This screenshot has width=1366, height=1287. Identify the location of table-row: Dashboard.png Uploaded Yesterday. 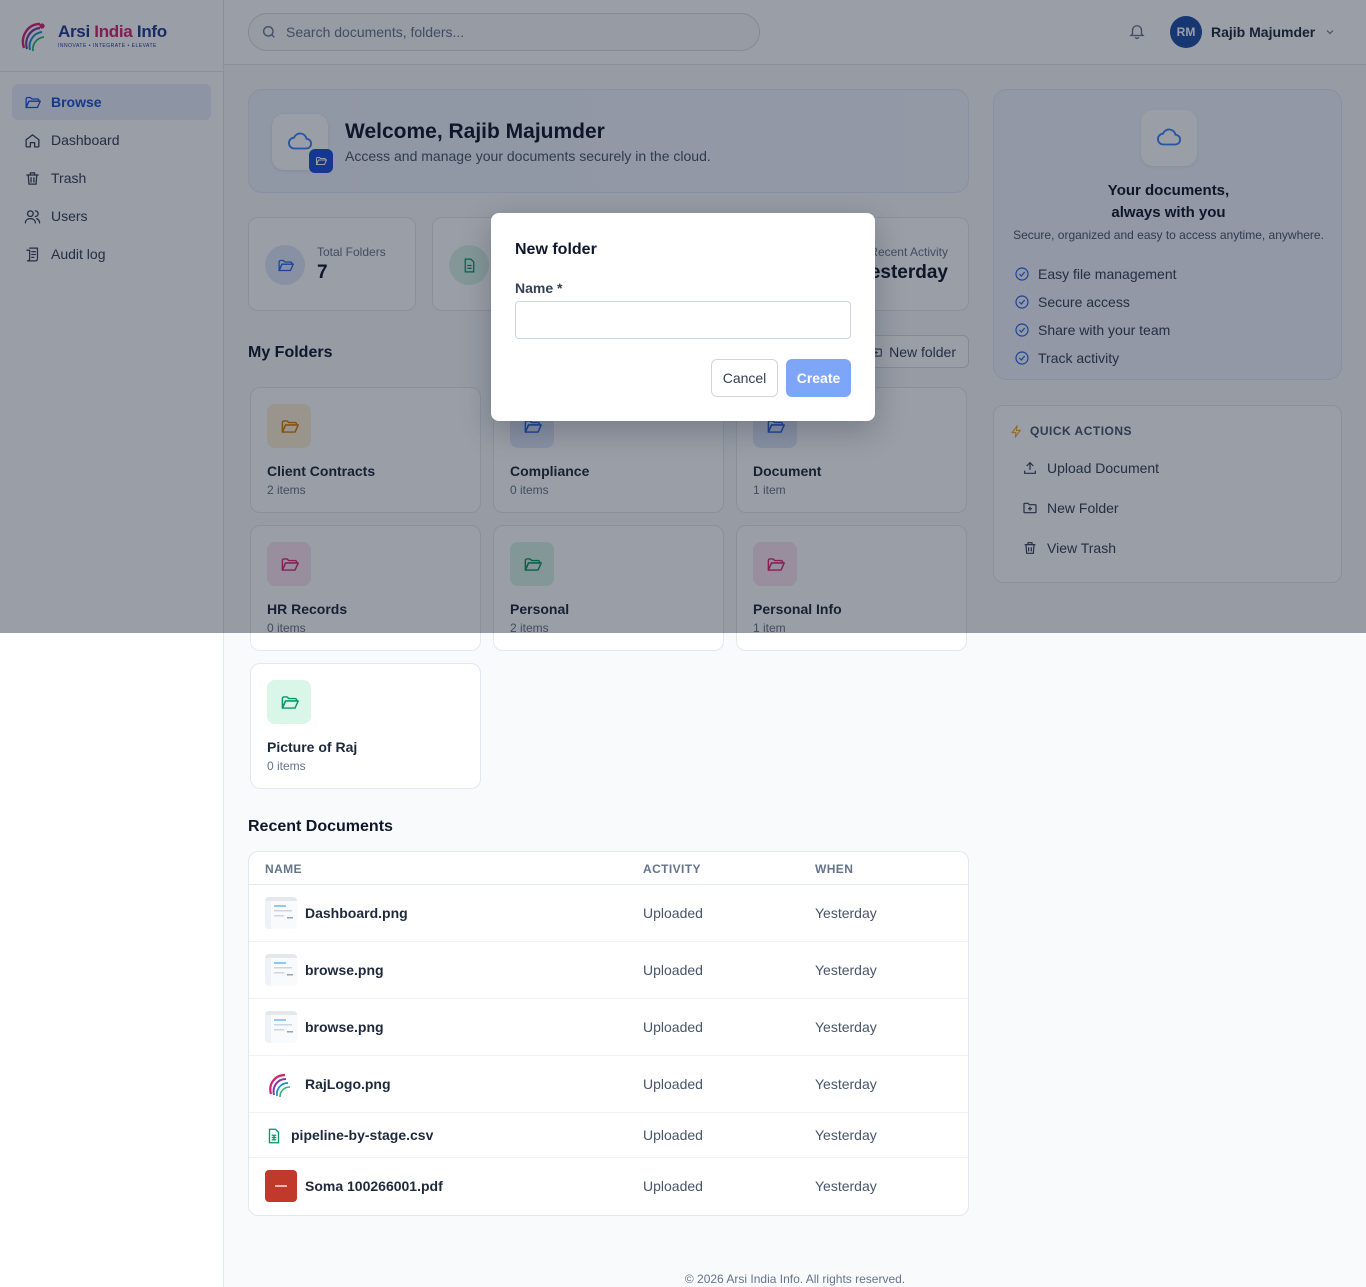
(608, 913).